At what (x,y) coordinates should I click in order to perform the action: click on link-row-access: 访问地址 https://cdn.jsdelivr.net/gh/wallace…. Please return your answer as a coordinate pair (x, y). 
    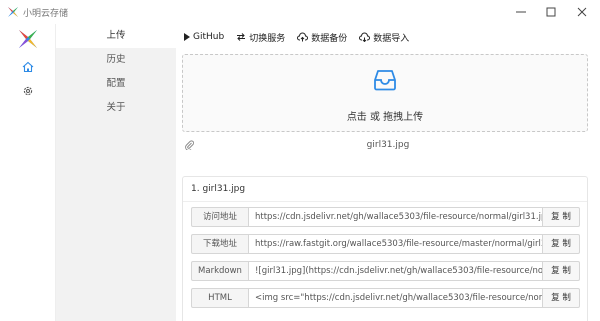
    Looking at the image, I should click on (386, 217).